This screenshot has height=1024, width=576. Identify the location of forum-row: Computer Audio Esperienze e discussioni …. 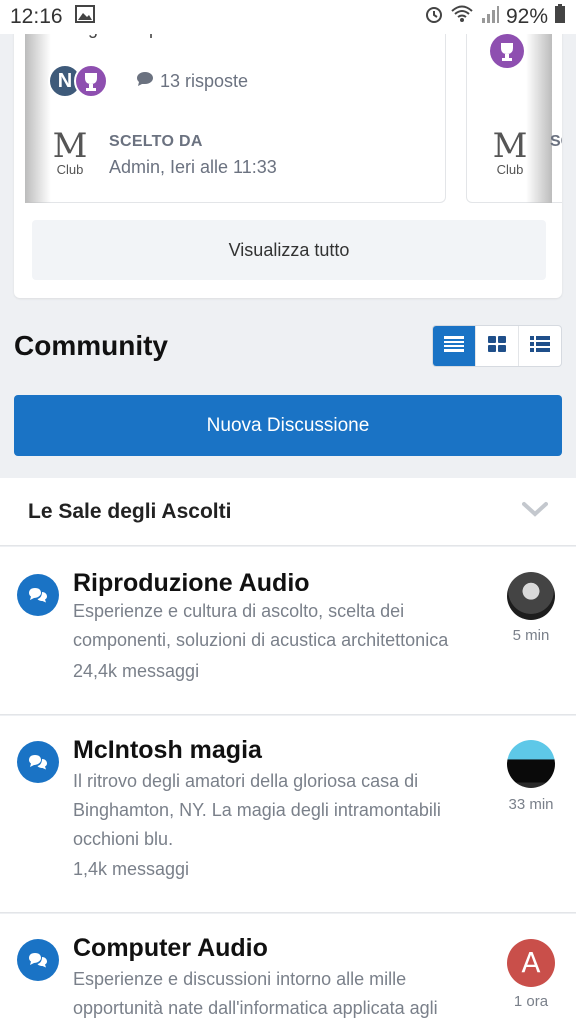
(288, 969).